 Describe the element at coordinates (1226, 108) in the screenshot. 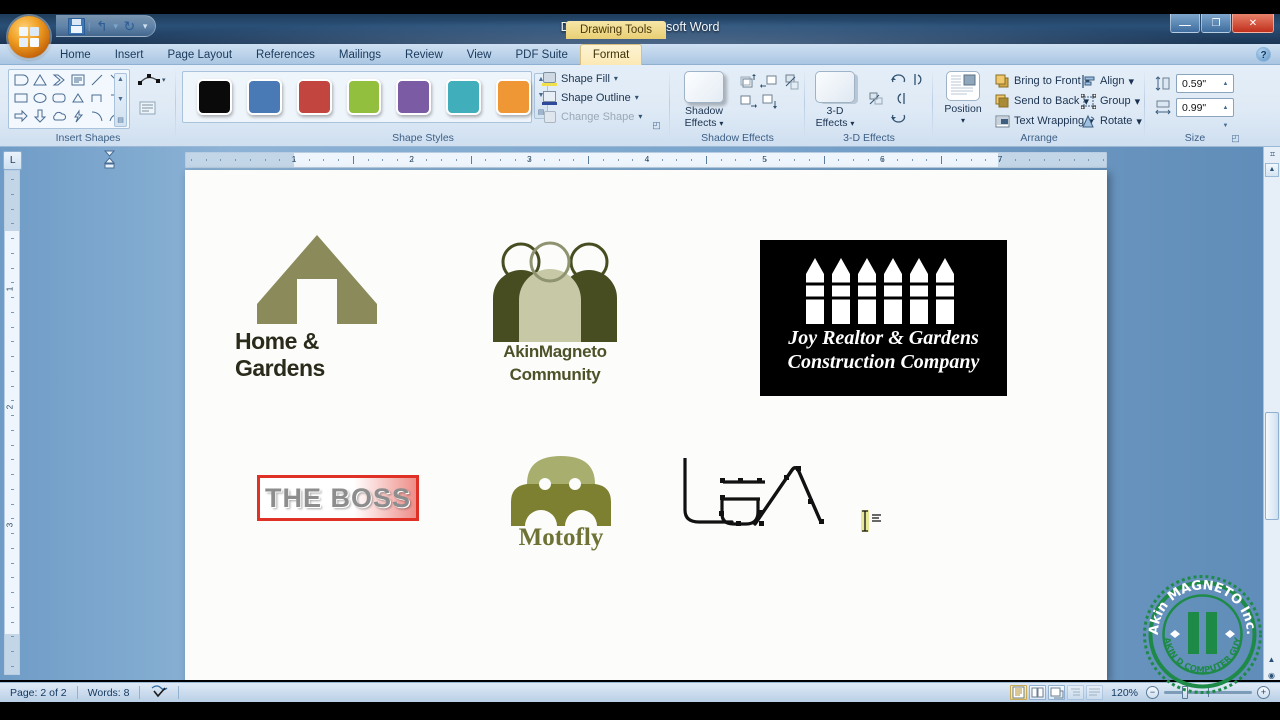

I see `width-up-icon: ▲` at that location.